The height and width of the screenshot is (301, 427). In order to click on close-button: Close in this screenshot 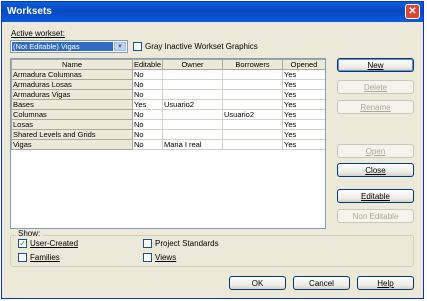, I will do `click(375, 170)`.